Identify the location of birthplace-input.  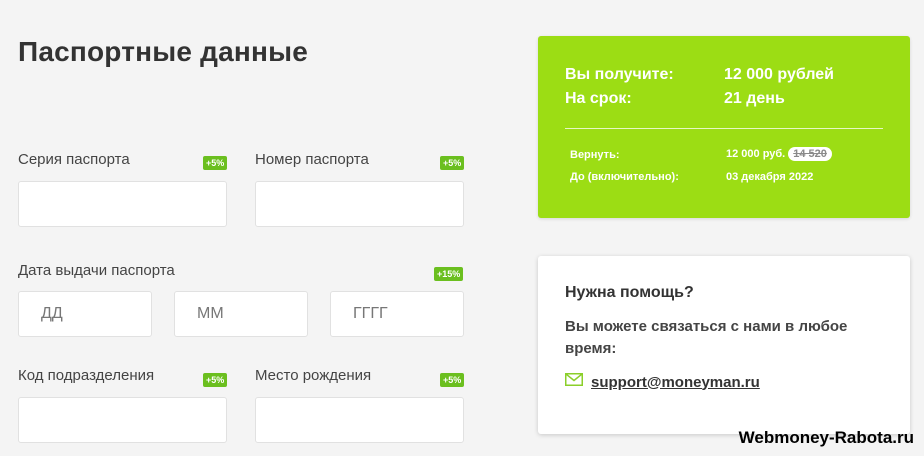
(359, 420).